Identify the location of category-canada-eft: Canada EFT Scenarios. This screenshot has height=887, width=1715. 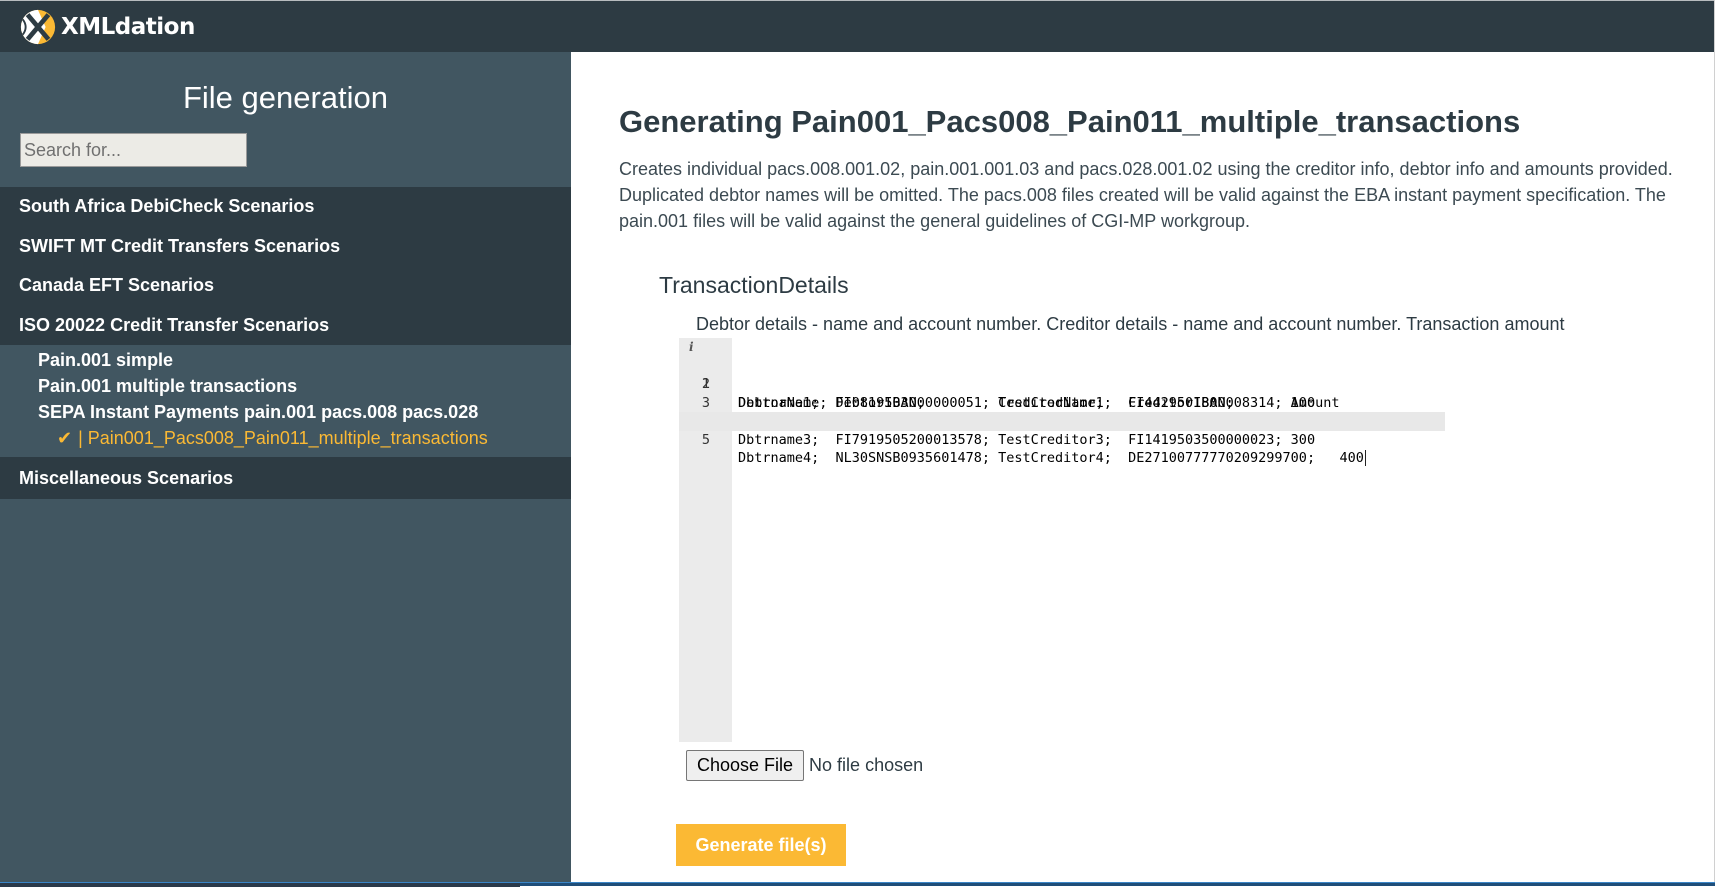
(285, 286).